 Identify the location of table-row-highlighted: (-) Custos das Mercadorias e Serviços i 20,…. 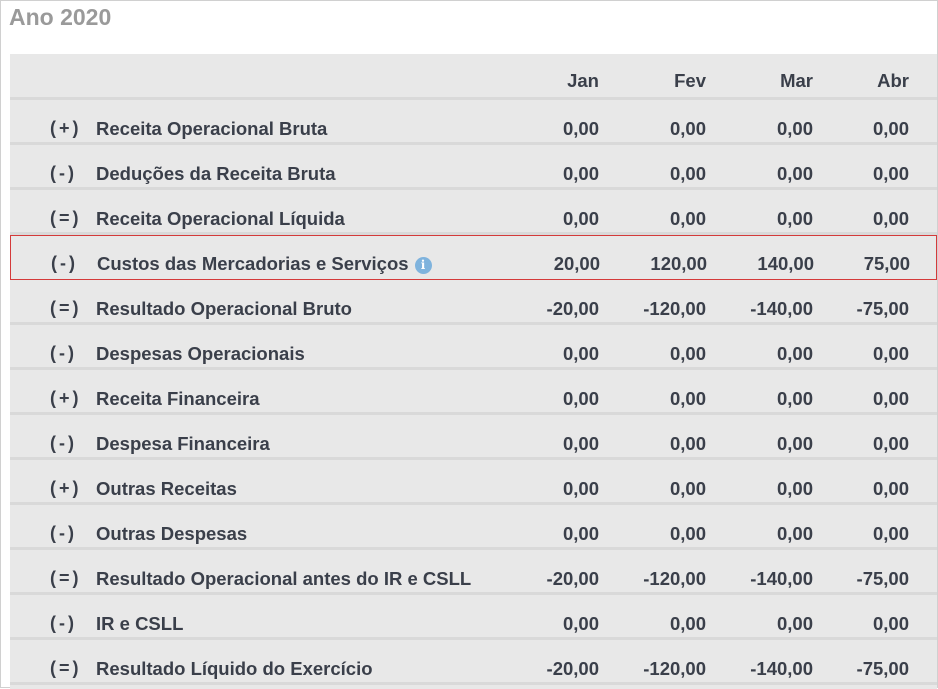
(473, 257).